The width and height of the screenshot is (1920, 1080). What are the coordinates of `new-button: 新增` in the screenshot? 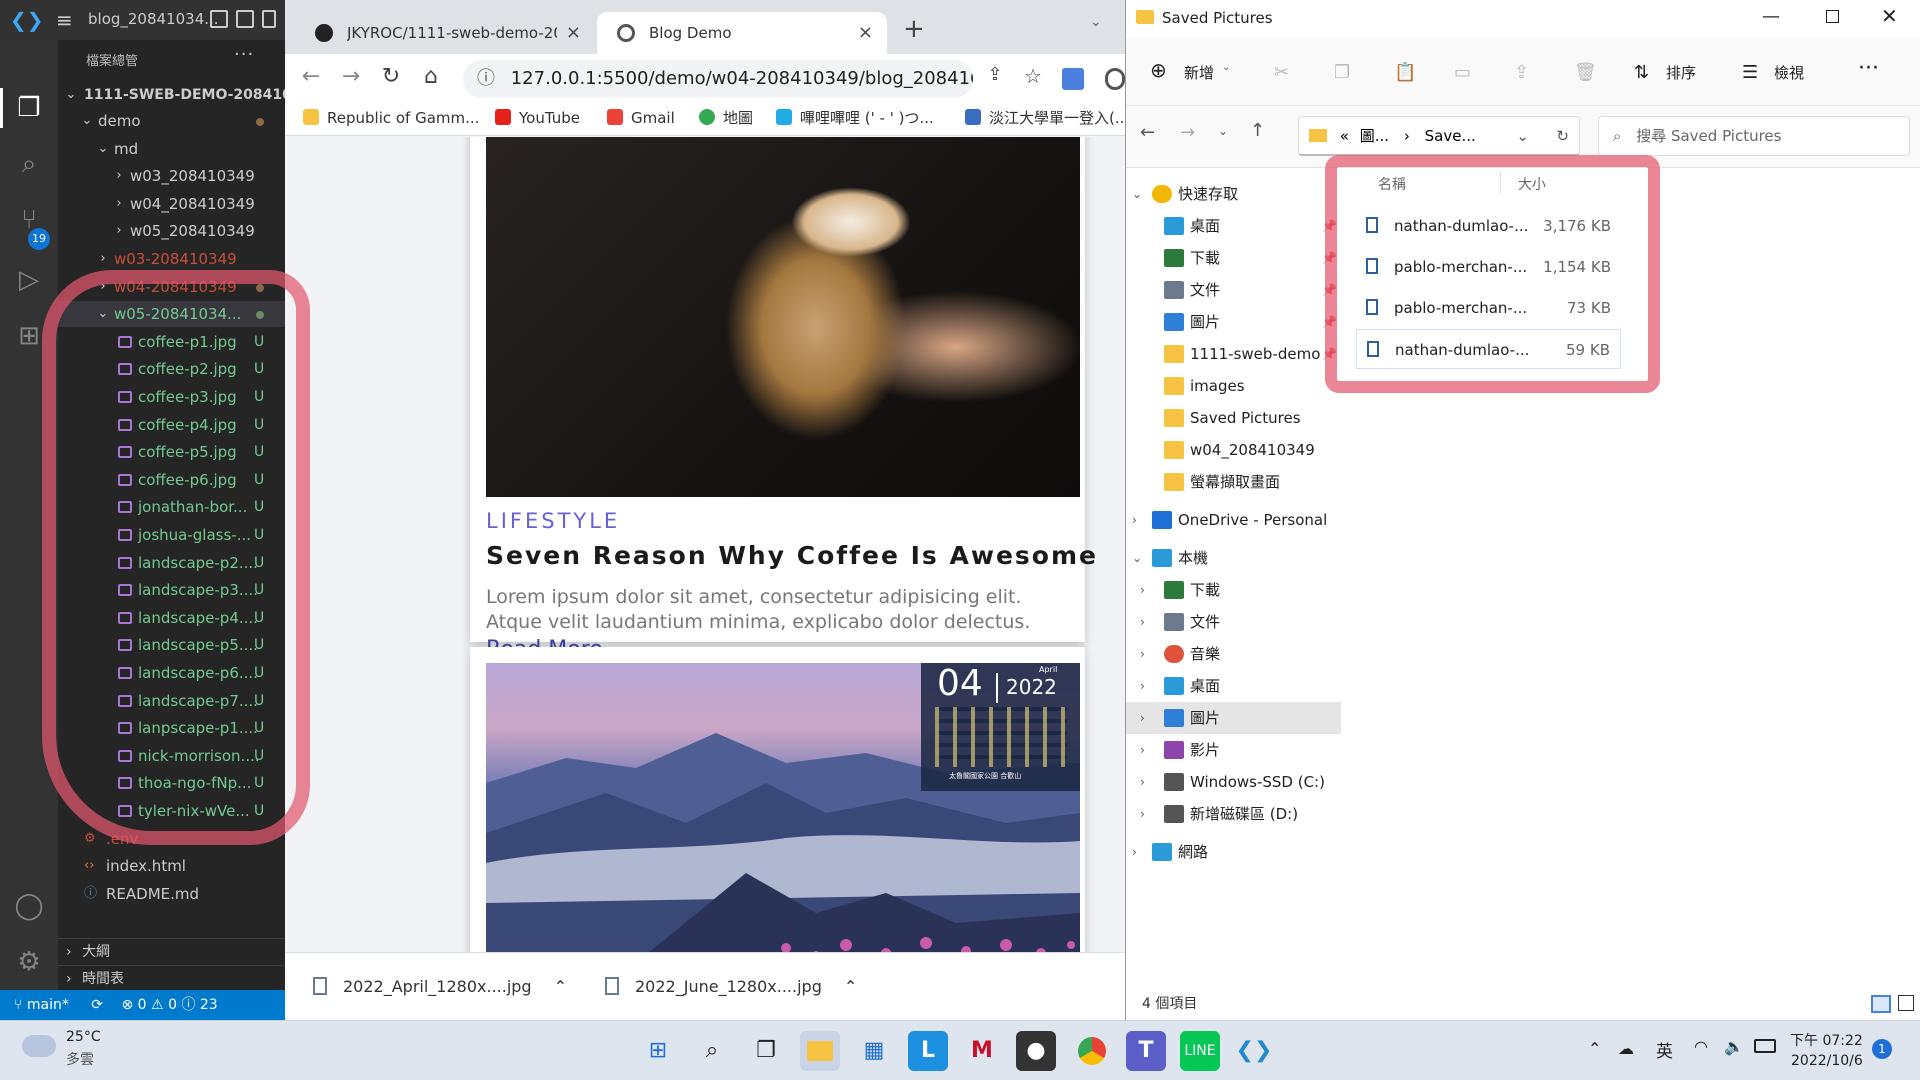 It's located at (1199, 72).